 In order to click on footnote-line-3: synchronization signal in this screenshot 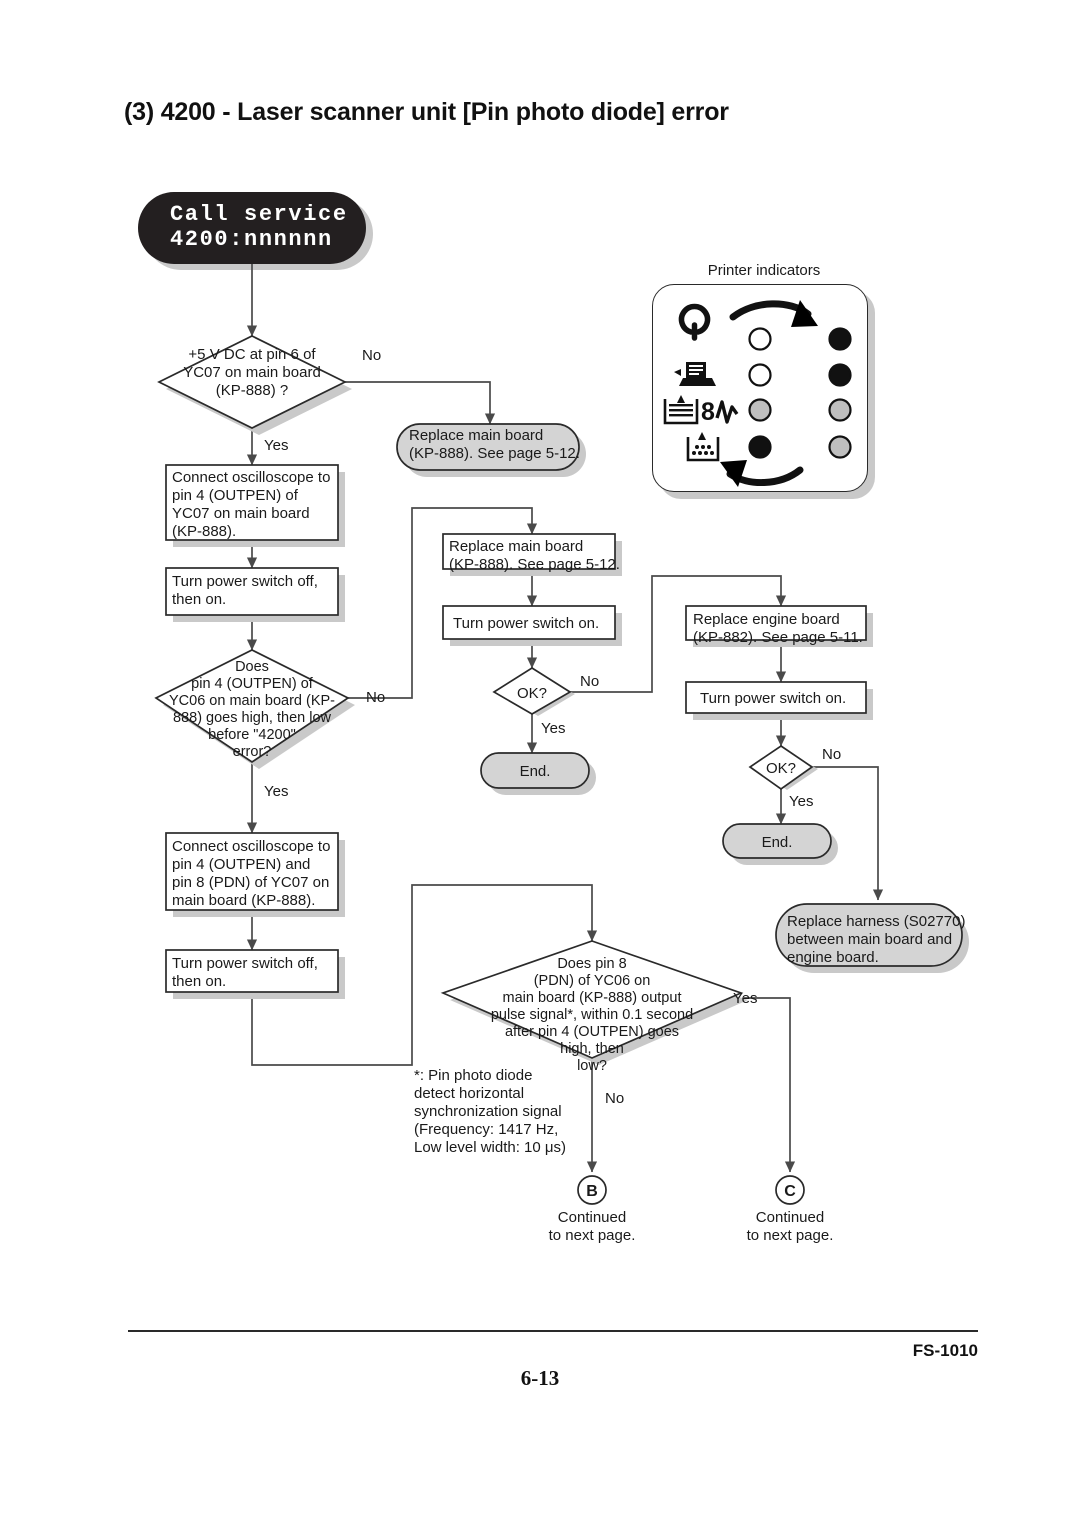, I will do `click(488, 1111)`.